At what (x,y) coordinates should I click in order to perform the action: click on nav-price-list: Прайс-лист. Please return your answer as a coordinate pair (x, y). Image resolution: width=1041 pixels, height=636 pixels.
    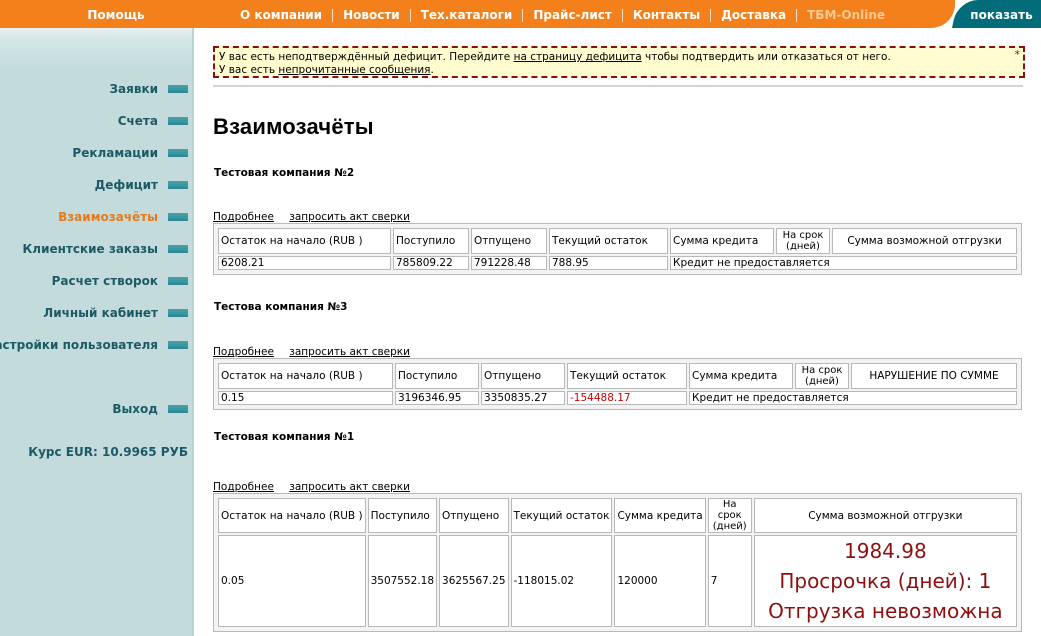
    Looking at the image, I should click on (573, 15).